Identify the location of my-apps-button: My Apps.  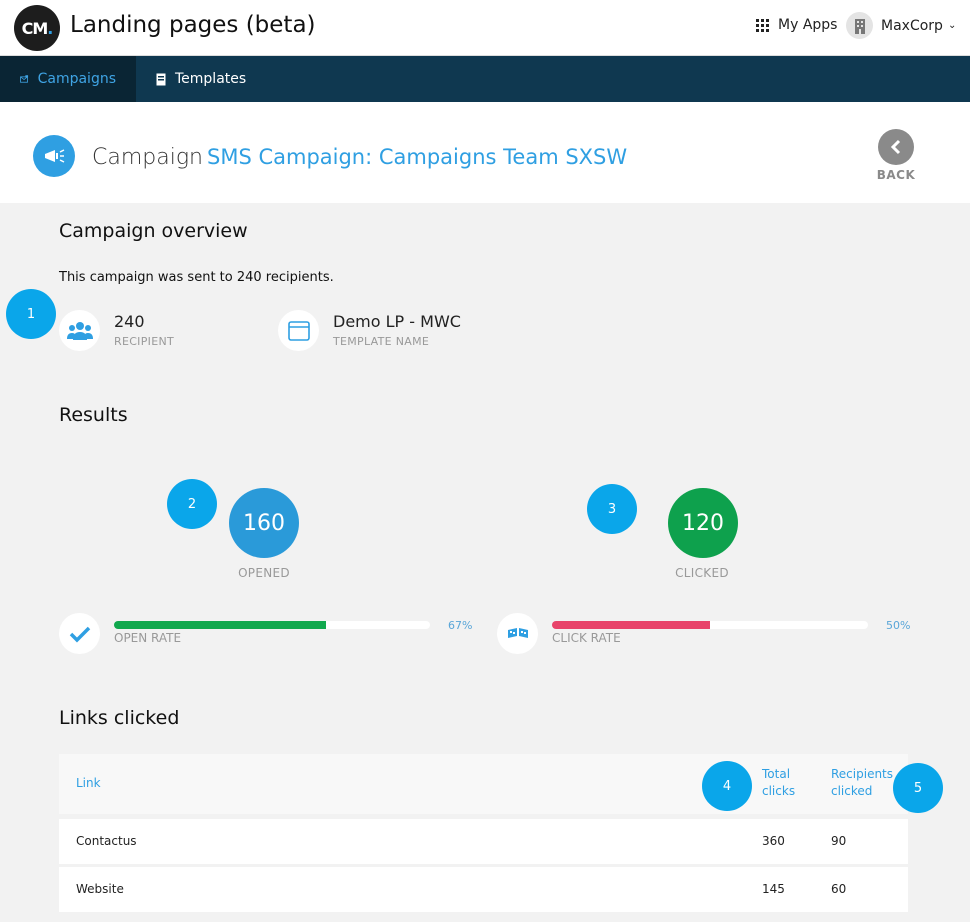
(796, 25).